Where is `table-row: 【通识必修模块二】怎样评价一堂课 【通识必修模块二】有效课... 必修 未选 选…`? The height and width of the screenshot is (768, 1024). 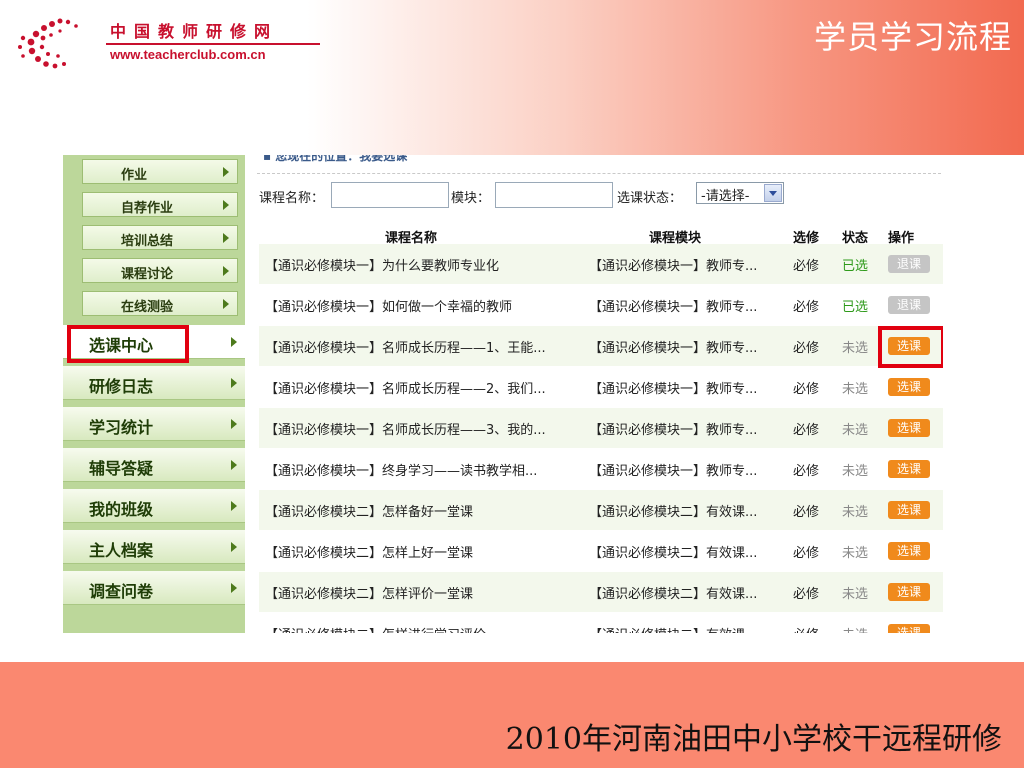 table-row: 【通识必修模块二】怎样评价一堂课 【通识必修模块二】有效课... 必修 未选 选… is located at coordinates (601, 592).